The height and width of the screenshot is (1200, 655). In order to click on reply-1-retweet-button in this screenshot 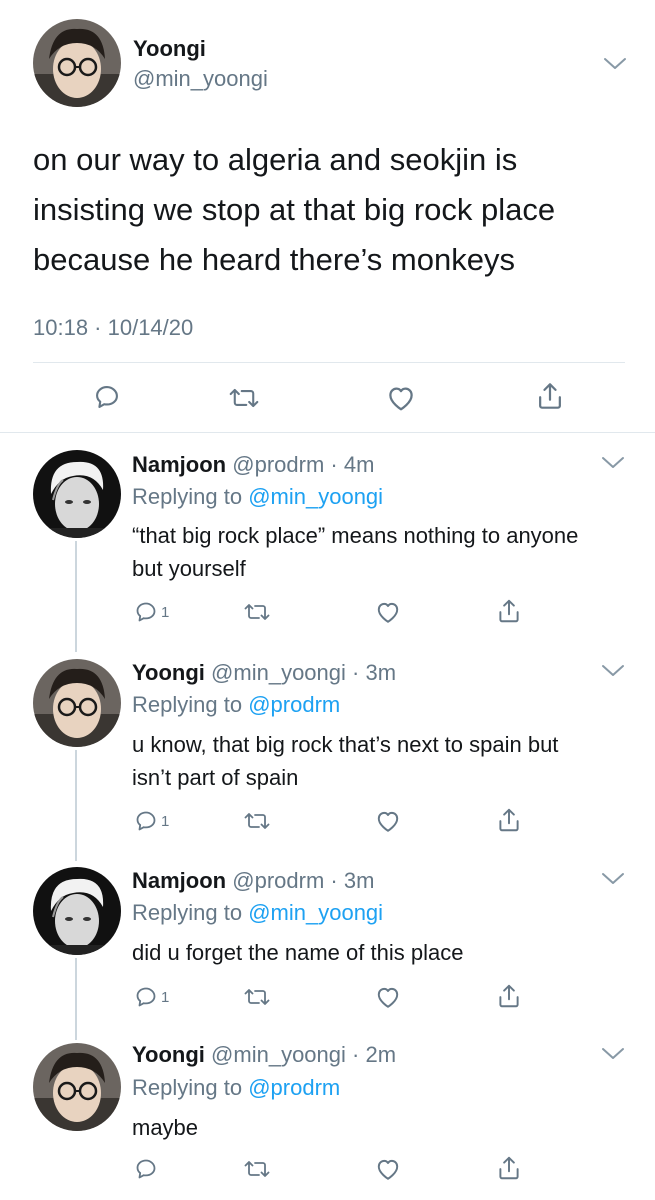, I will do `click(257, 612)`.